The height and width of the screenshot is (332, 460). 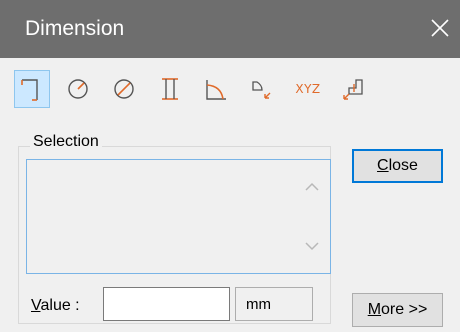 I want to click on scroll-up-icon, so click(x=312, y=186).